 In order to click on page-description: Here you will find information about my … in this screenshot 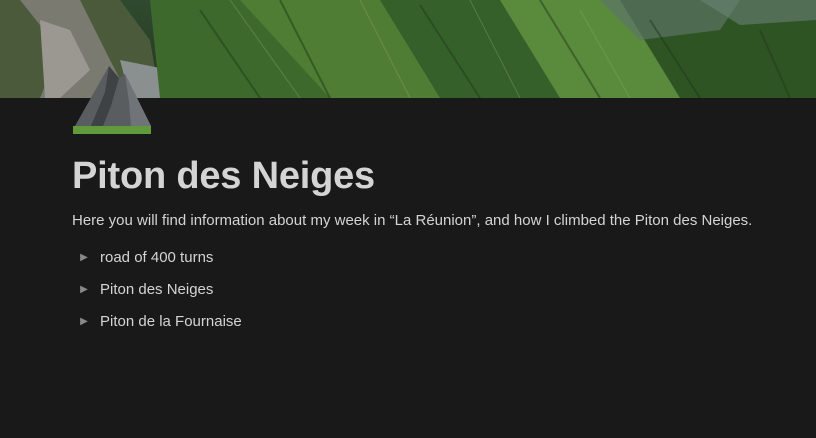, I will do `click(417, 220)`.